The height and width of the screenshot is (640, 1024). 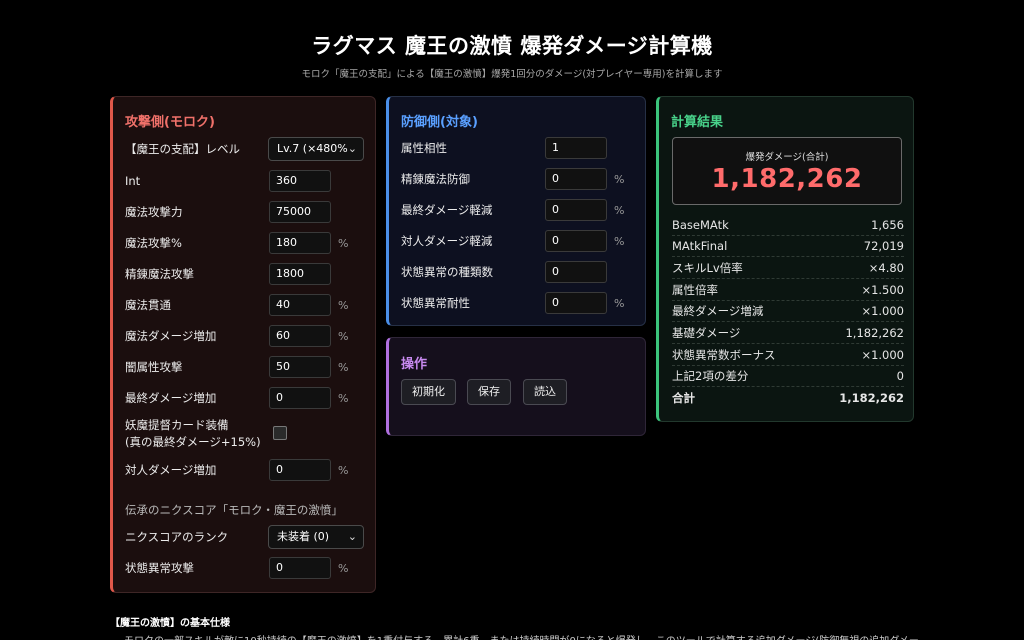 What do you see at coordinates (300, 470) in the screenshot?
I see `pvp-dmg-input: 0` at bounding box center [300, 470].